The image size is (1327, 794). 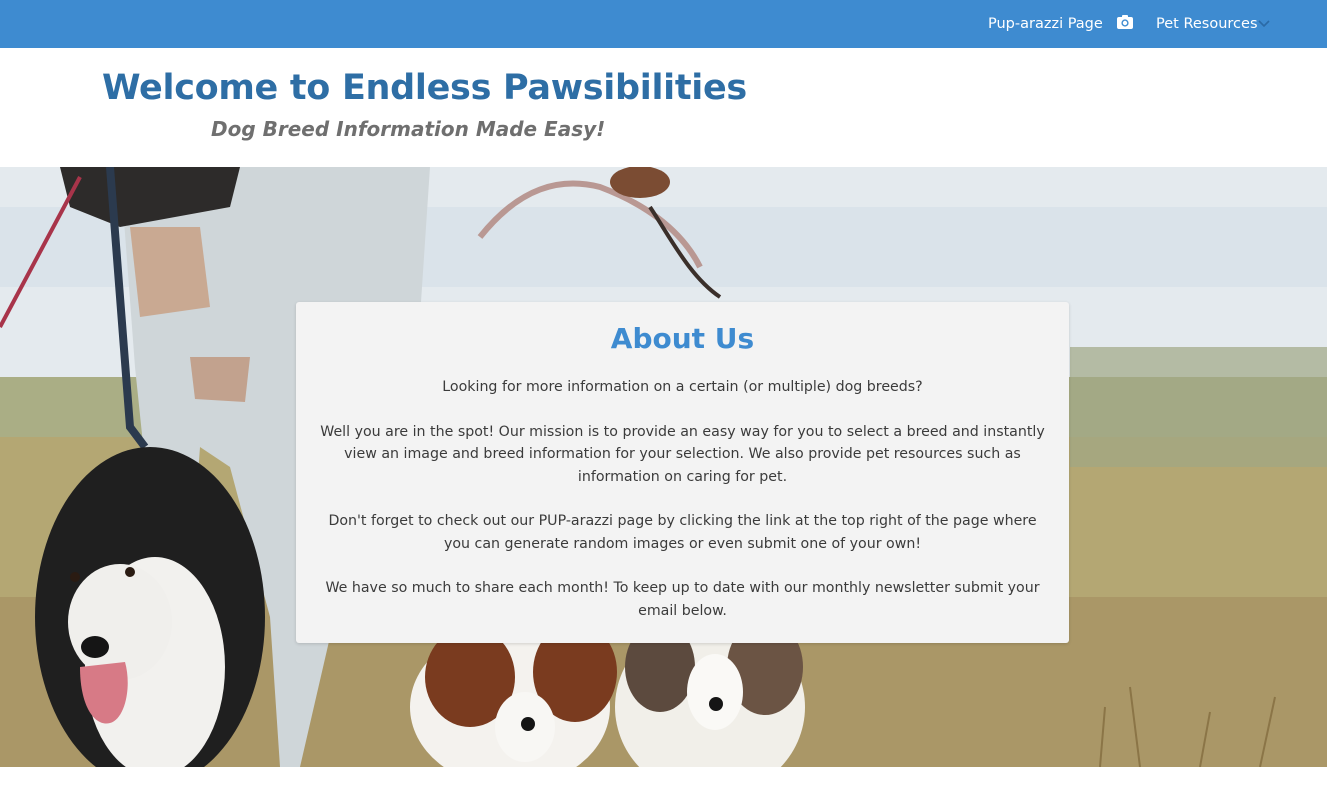 I want to click on pup-arazzi-link: Pup-arazzi Page, so click(x=1045, y=24).